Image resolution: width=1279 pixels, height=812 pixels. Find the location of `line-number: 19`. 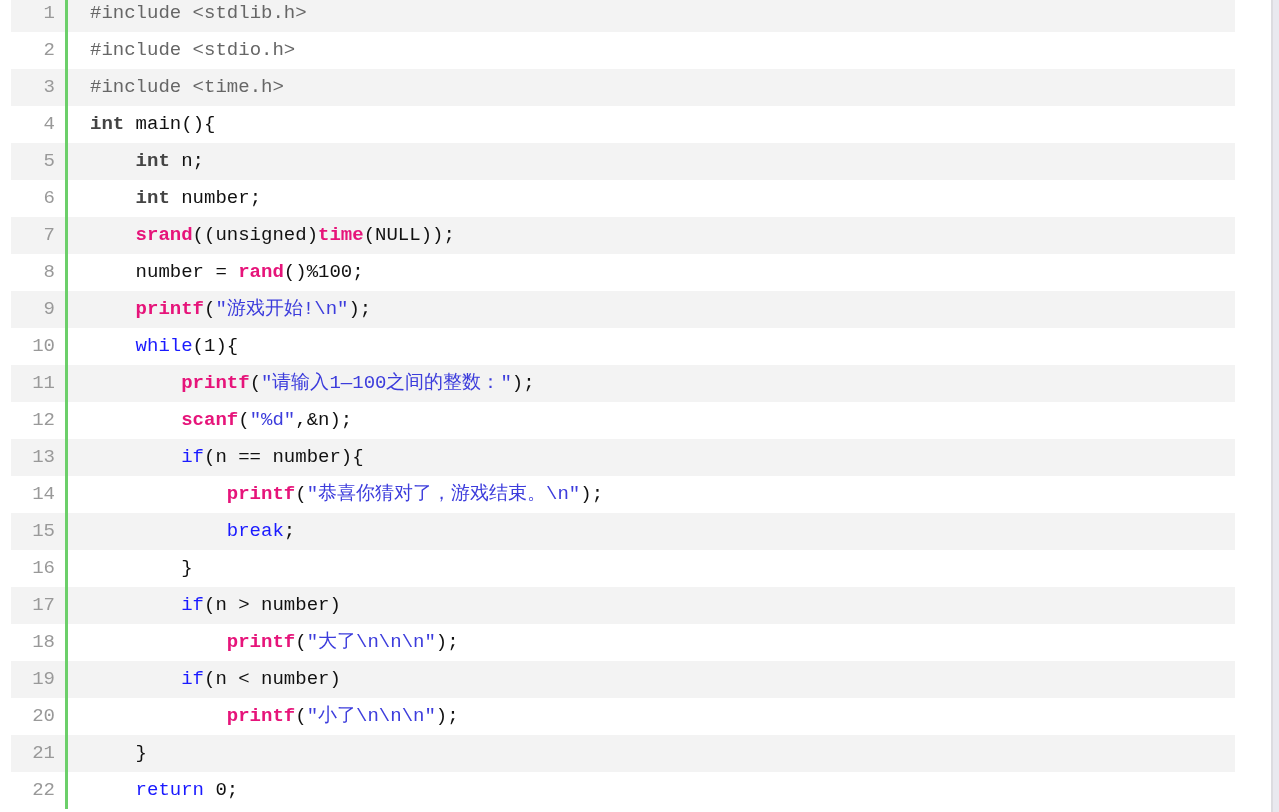

line-number: 19 is located at coordinates (43, 680).